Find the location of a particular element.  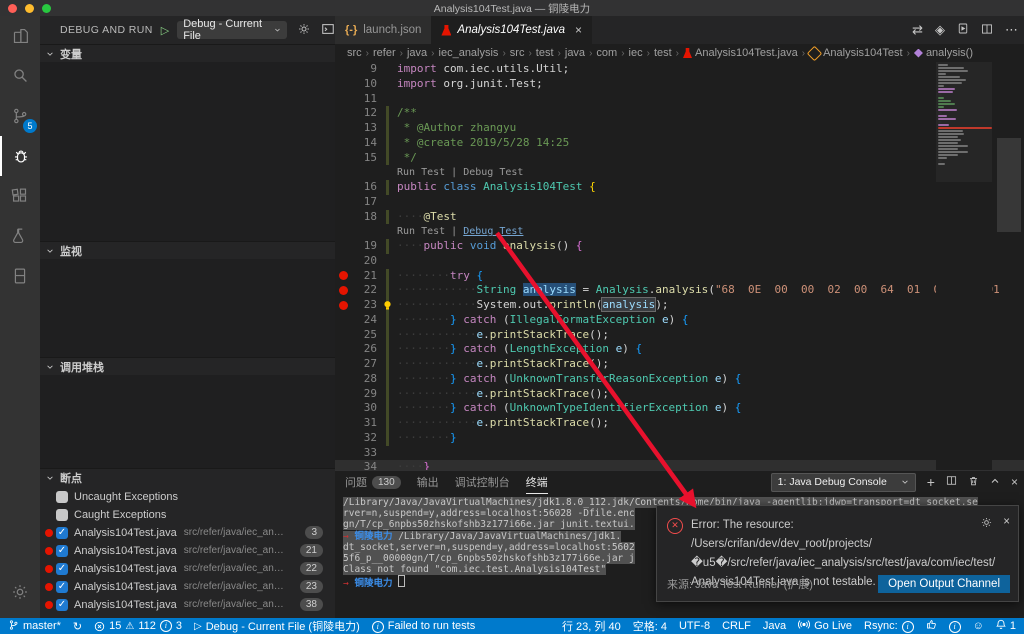

new-terminal-icon: + is located at coordinates (931, 482).